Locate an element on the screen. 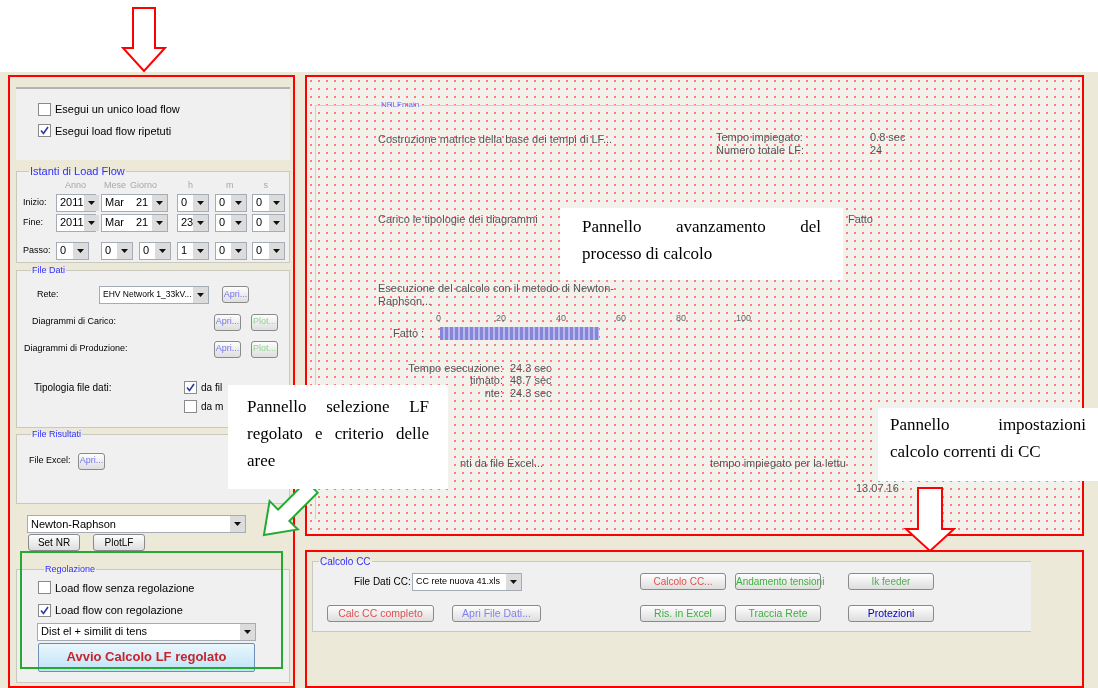 This screenshot has width=1098, height=688. dropdown: CC rete nuova 41.xls is located at coordinates (467, 581).